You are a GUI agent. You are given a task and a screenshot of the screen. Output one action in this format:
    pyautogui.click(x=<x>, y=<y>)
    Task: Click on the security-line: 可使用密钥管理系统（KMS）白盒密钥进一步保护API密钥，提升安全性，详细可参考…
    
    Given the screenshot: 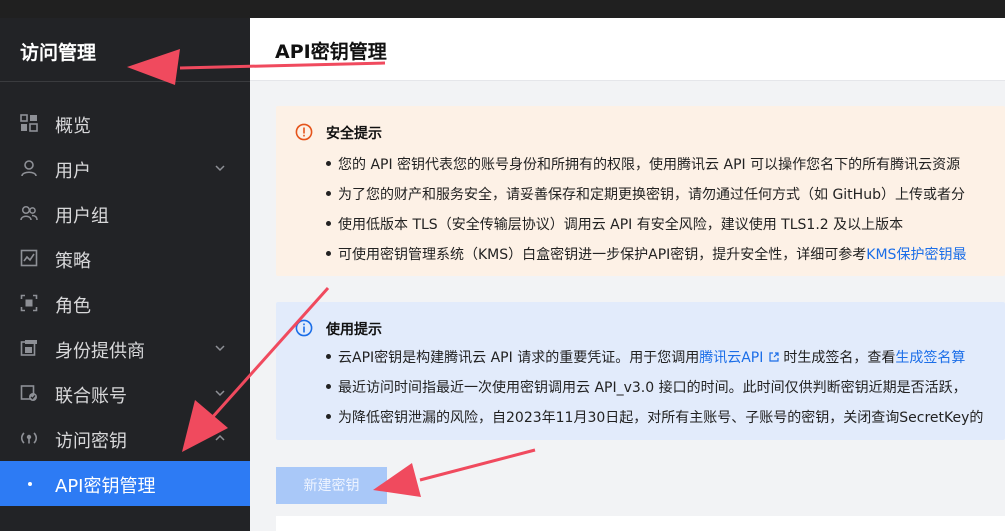 What is the action you would take?
    pyautogui.click(x=646, y=254)
    